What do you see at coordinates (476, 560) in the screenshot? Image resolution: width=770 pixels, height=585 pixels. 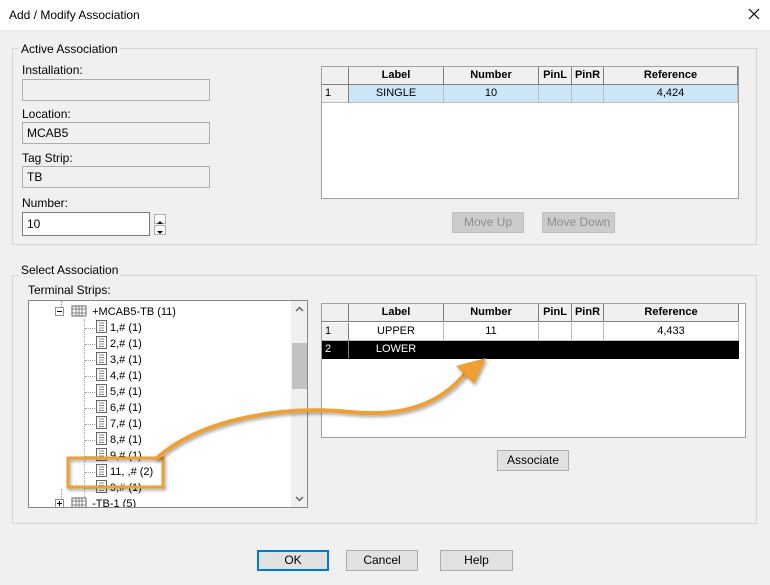 I see `help-button: Help` at bounding box center [476, 560].